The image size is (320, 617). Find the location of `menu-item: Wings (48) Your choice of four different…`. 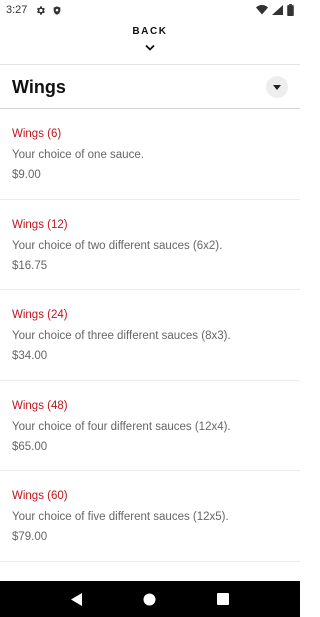

menu-item: Wings (48) Your choice of four different… is located at coordinates (150, 426).